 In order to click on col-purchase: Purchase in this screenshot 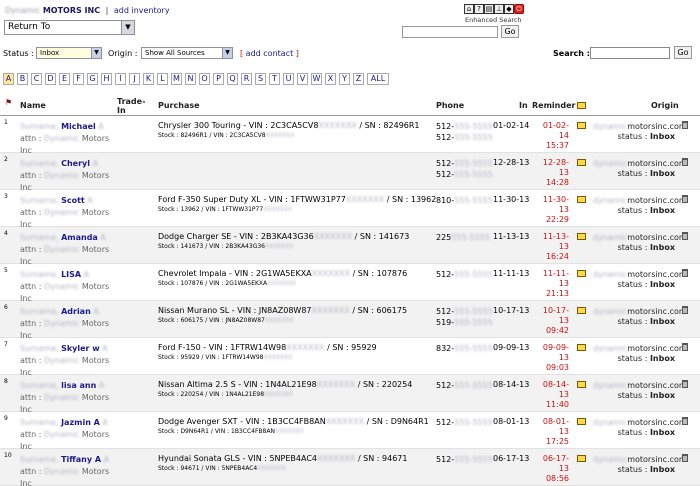, I will do `click(179, 105)`.